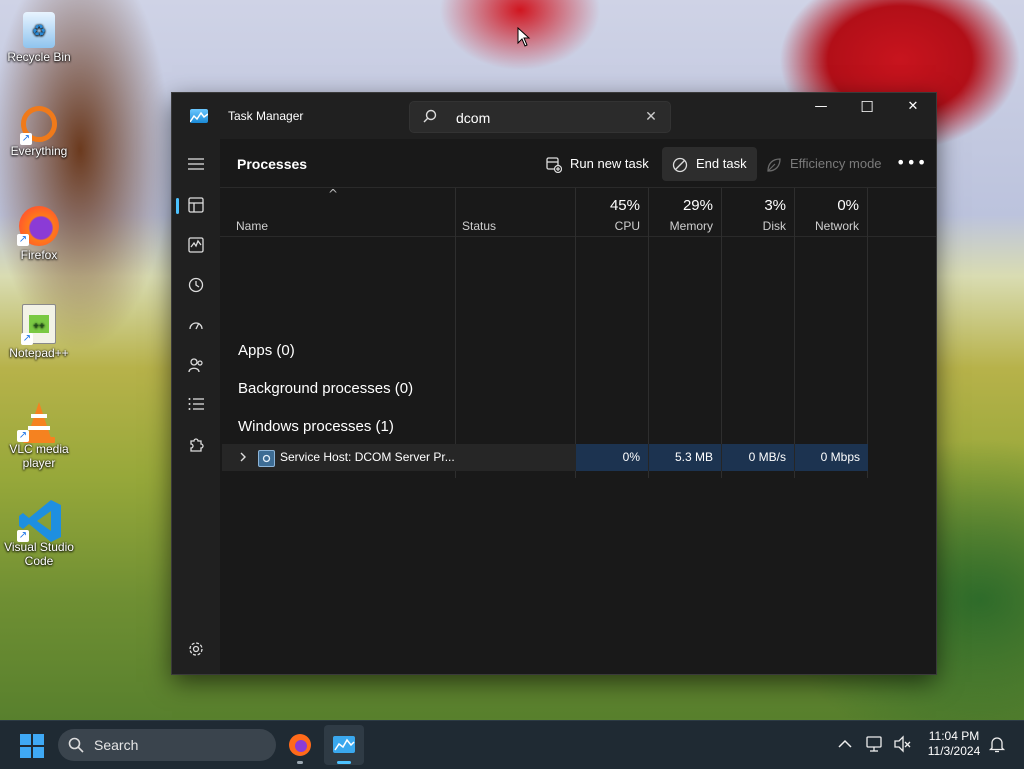 This screenshot has height=769, width=1024. I want to click on hamburger-menu-button, so click(196, 165).